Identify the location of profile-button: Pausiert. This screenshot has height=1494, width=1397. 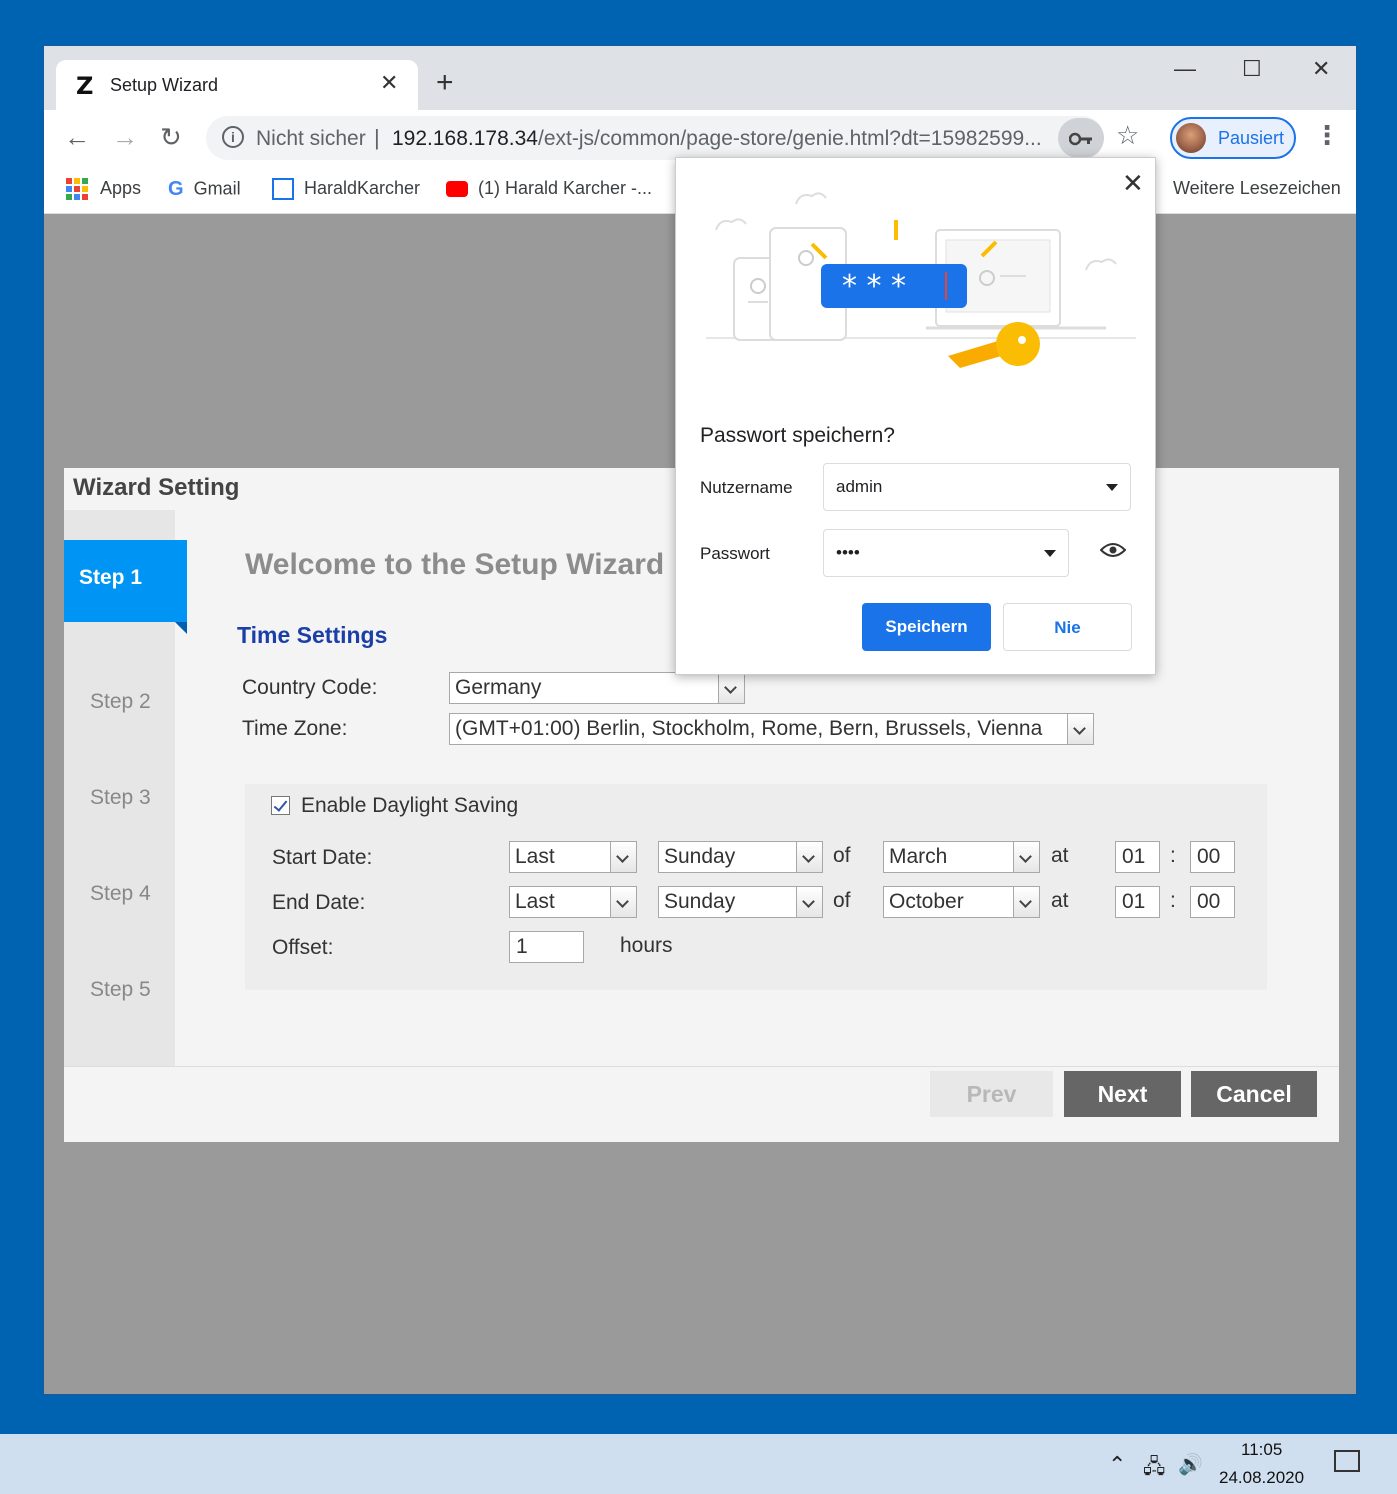
(1233, 138).